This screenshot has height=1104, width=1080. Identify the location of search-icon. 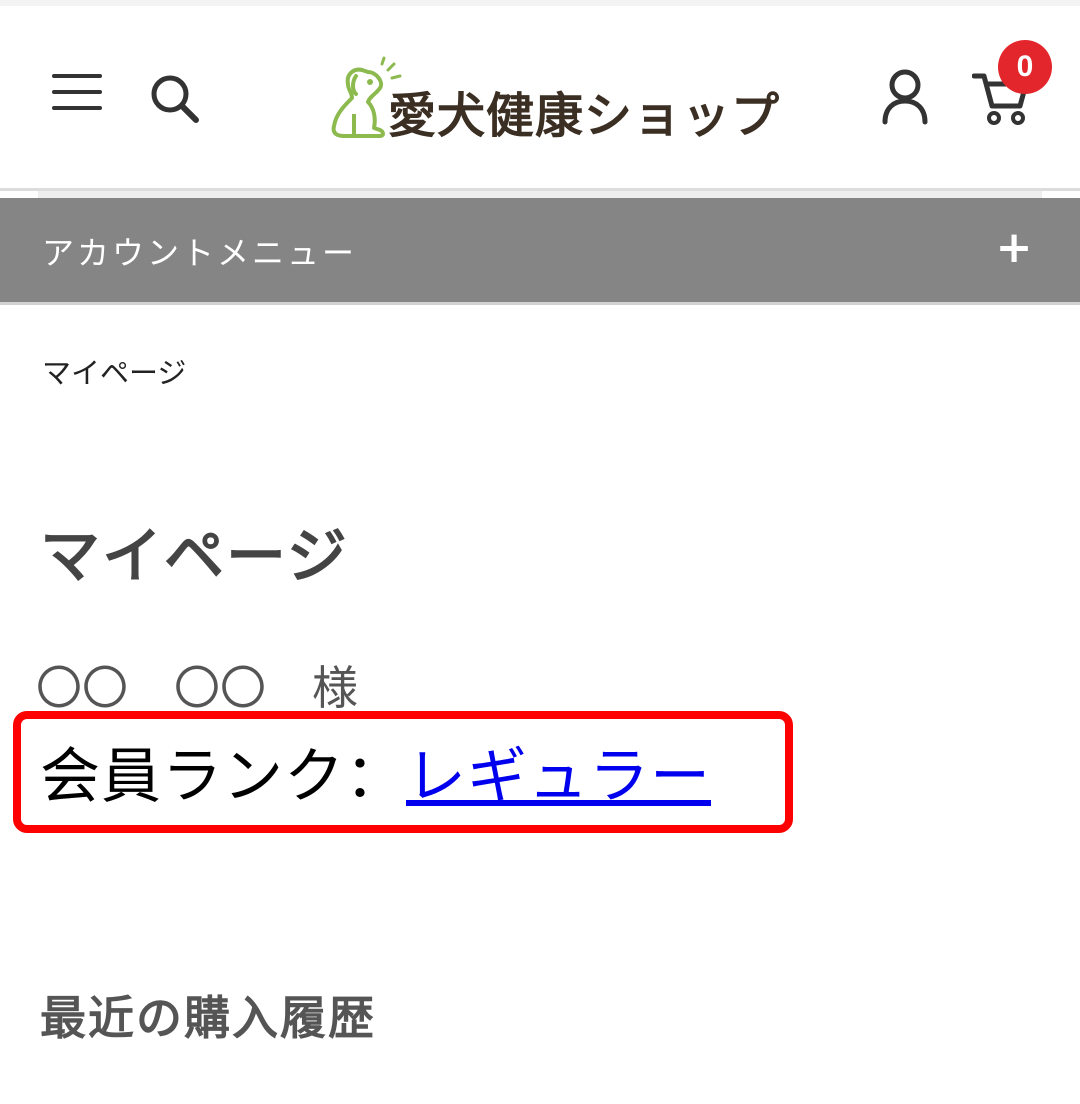
(175, 99).